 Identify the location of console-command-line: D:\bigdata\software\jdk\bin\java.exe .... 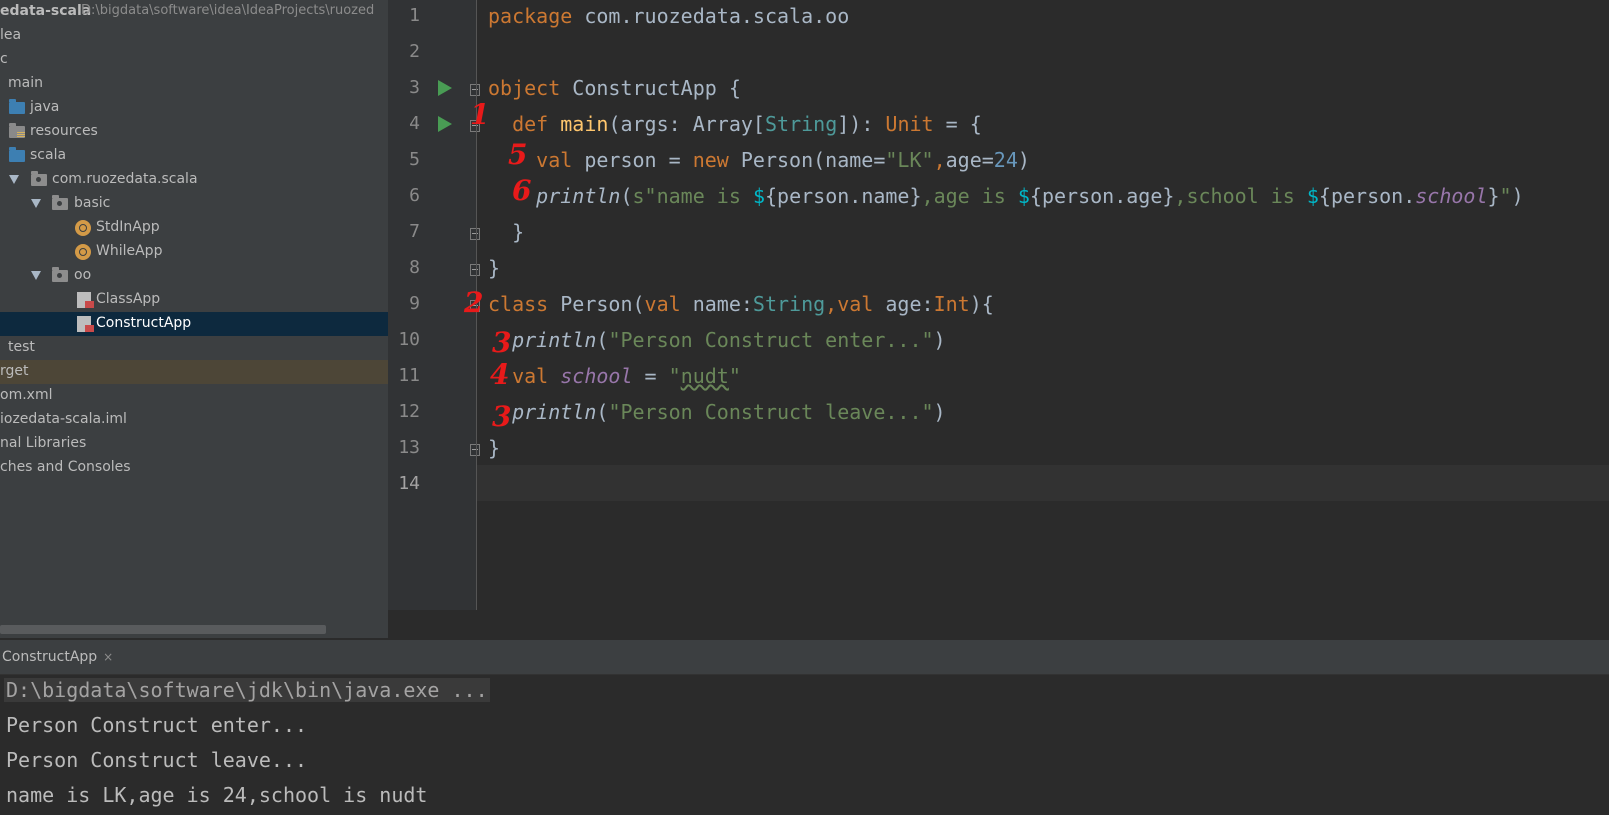
(247, 690).